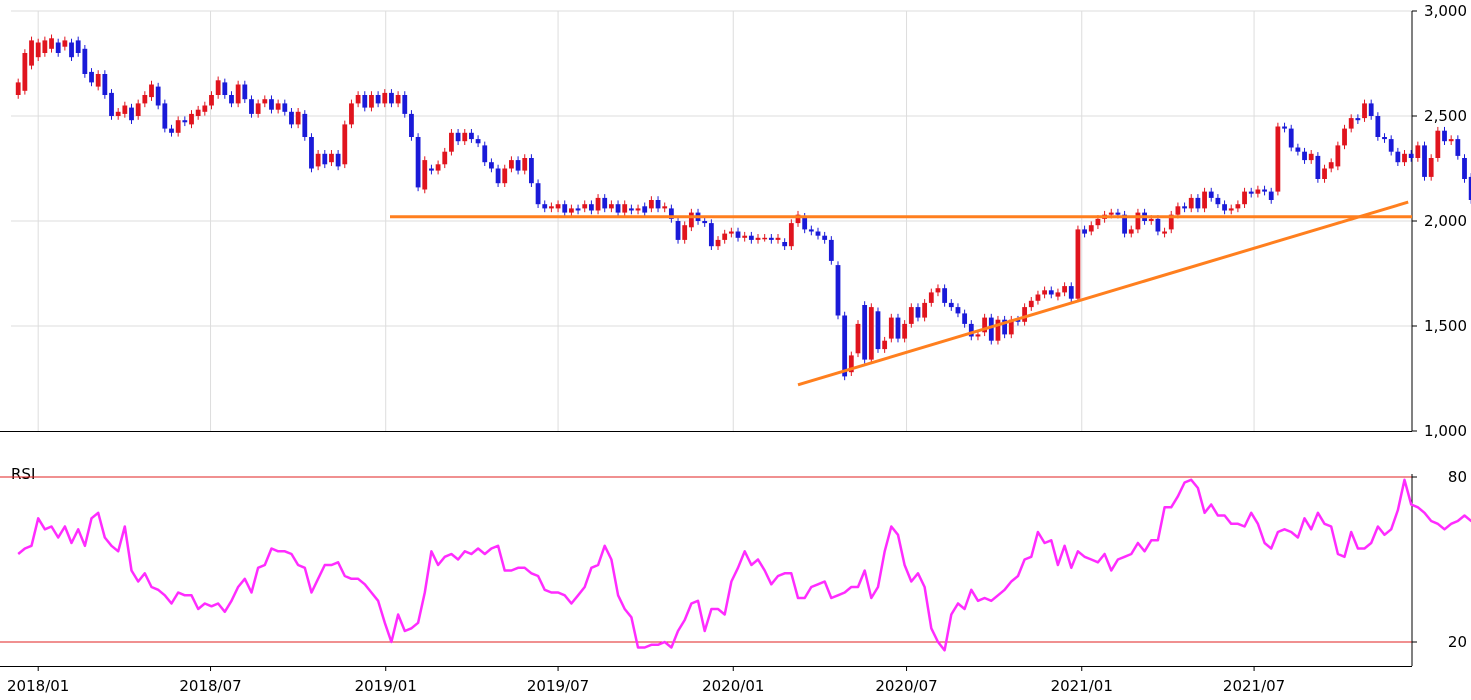  I want to click on x-tick-label: 2019/07, so click(558, 686).